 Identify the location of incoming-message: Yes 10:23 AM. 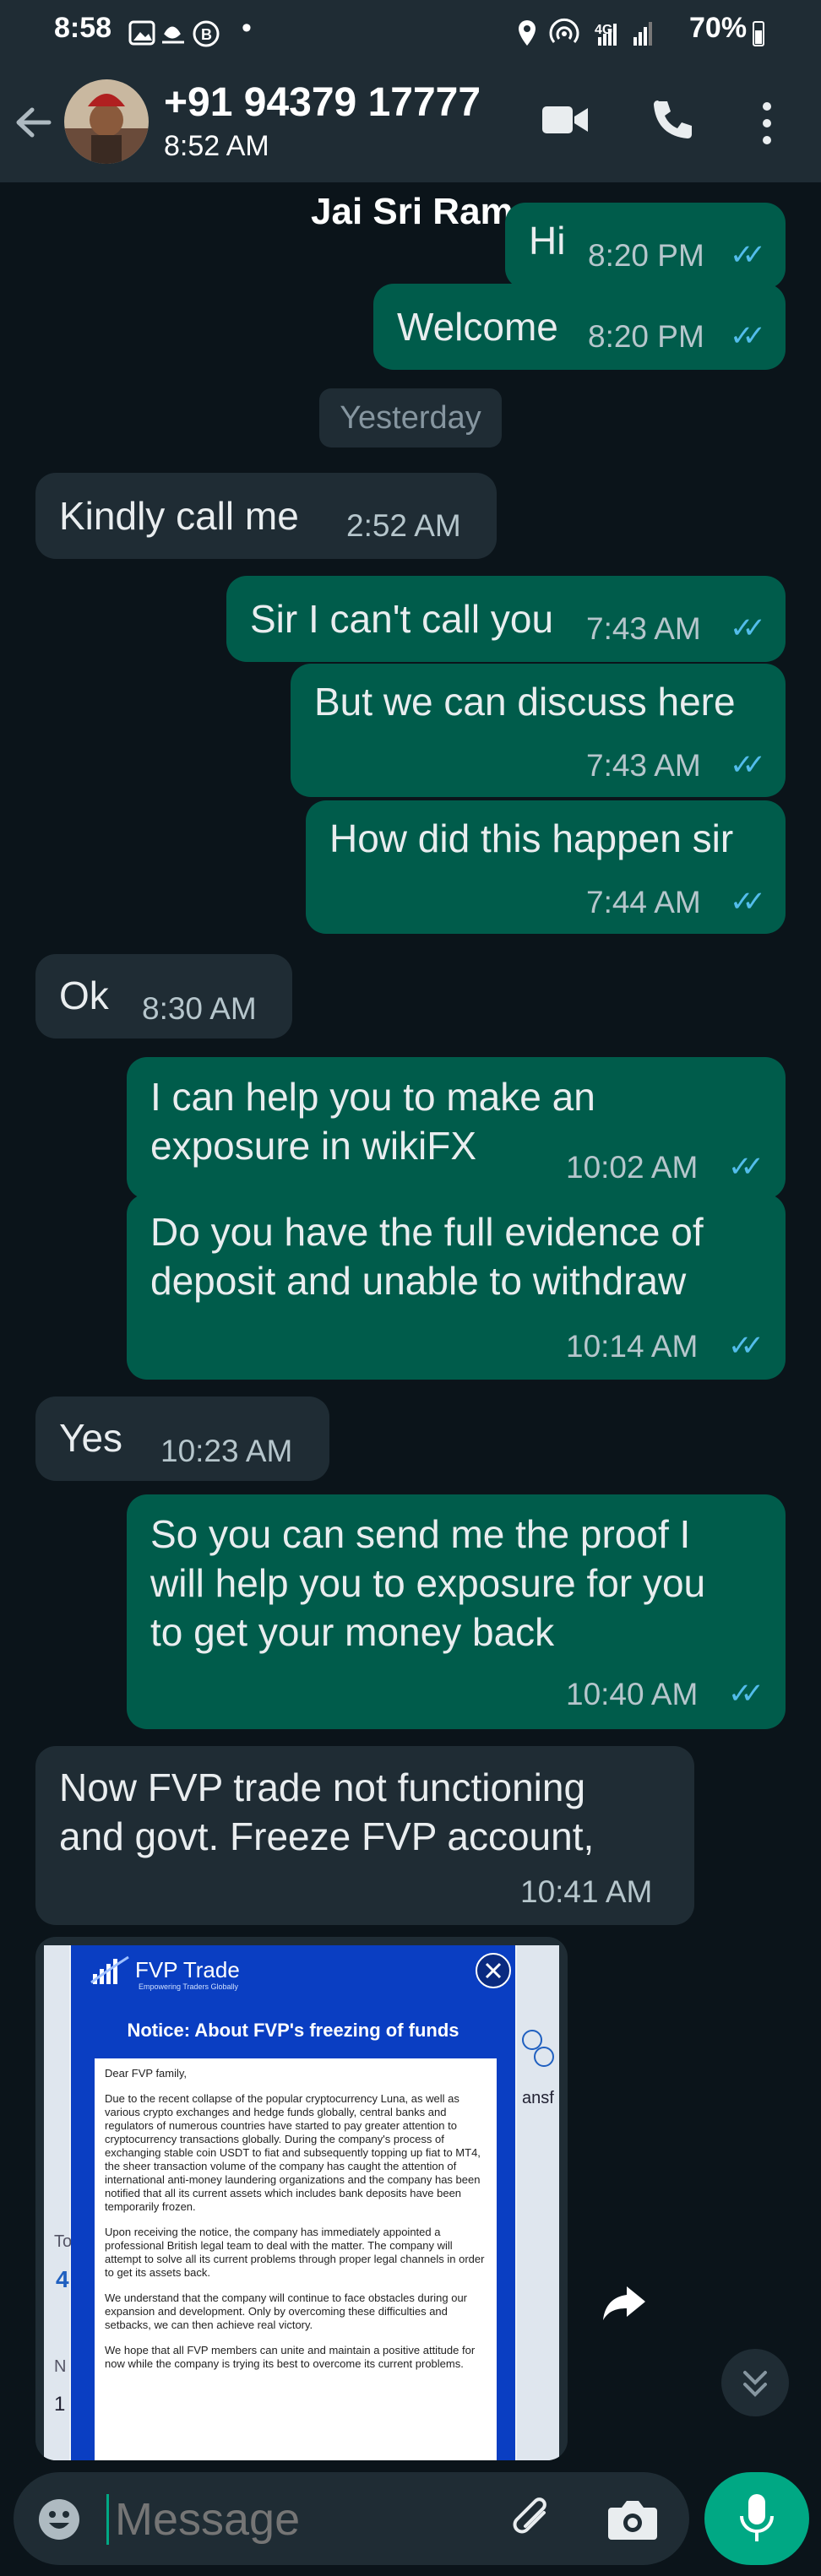
(182, 1439).